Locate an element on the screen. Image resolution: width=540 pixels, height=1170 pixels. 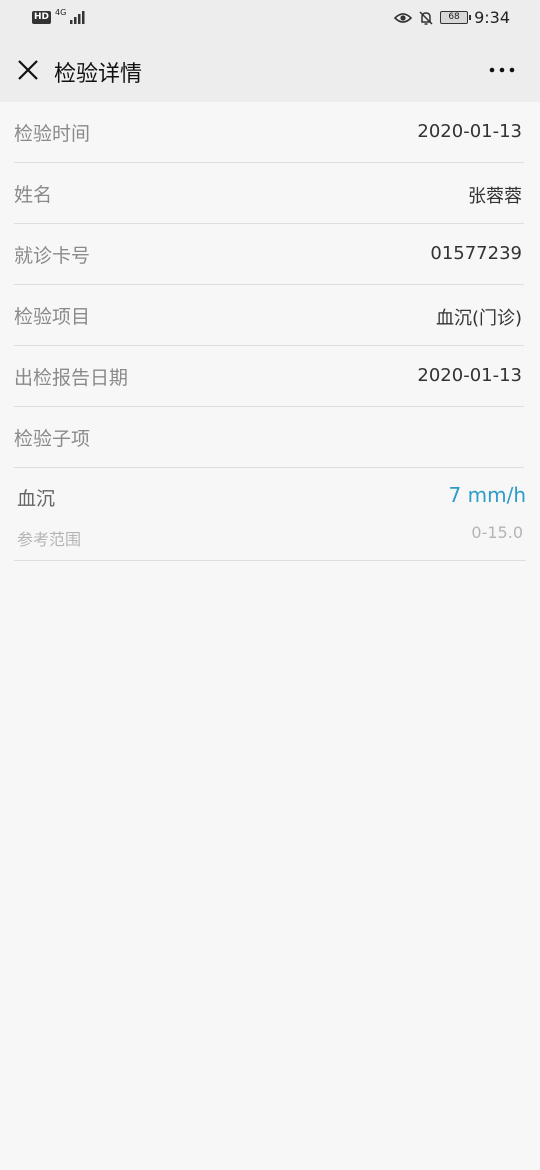
hd-badge: HD is located at coordinates (42, 17).